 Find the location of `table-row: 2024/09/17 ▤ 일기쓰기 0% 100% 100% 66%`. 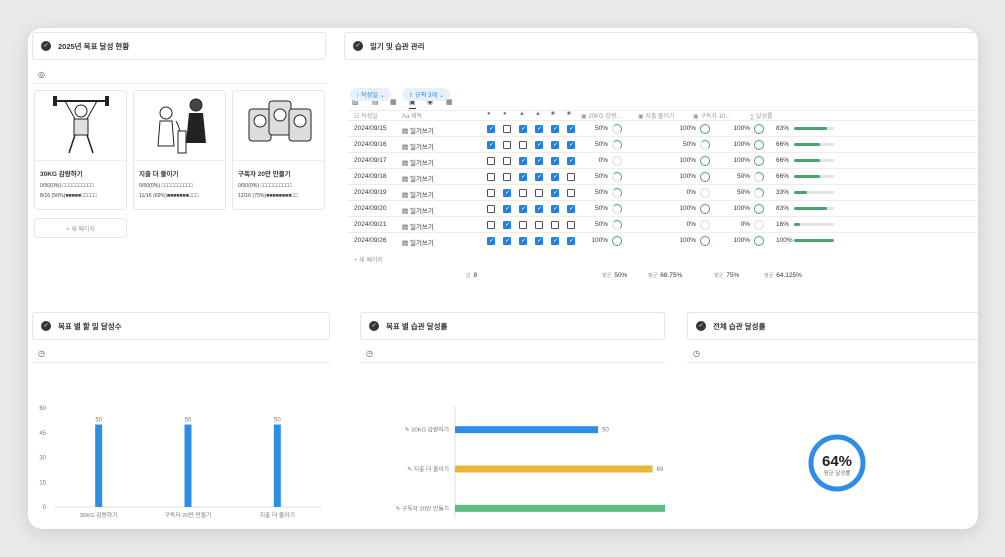

table-row: 2024/09/17 ▤ 일기쓰기 0% 100% 100% 66% is located at coordinates (663, 160).